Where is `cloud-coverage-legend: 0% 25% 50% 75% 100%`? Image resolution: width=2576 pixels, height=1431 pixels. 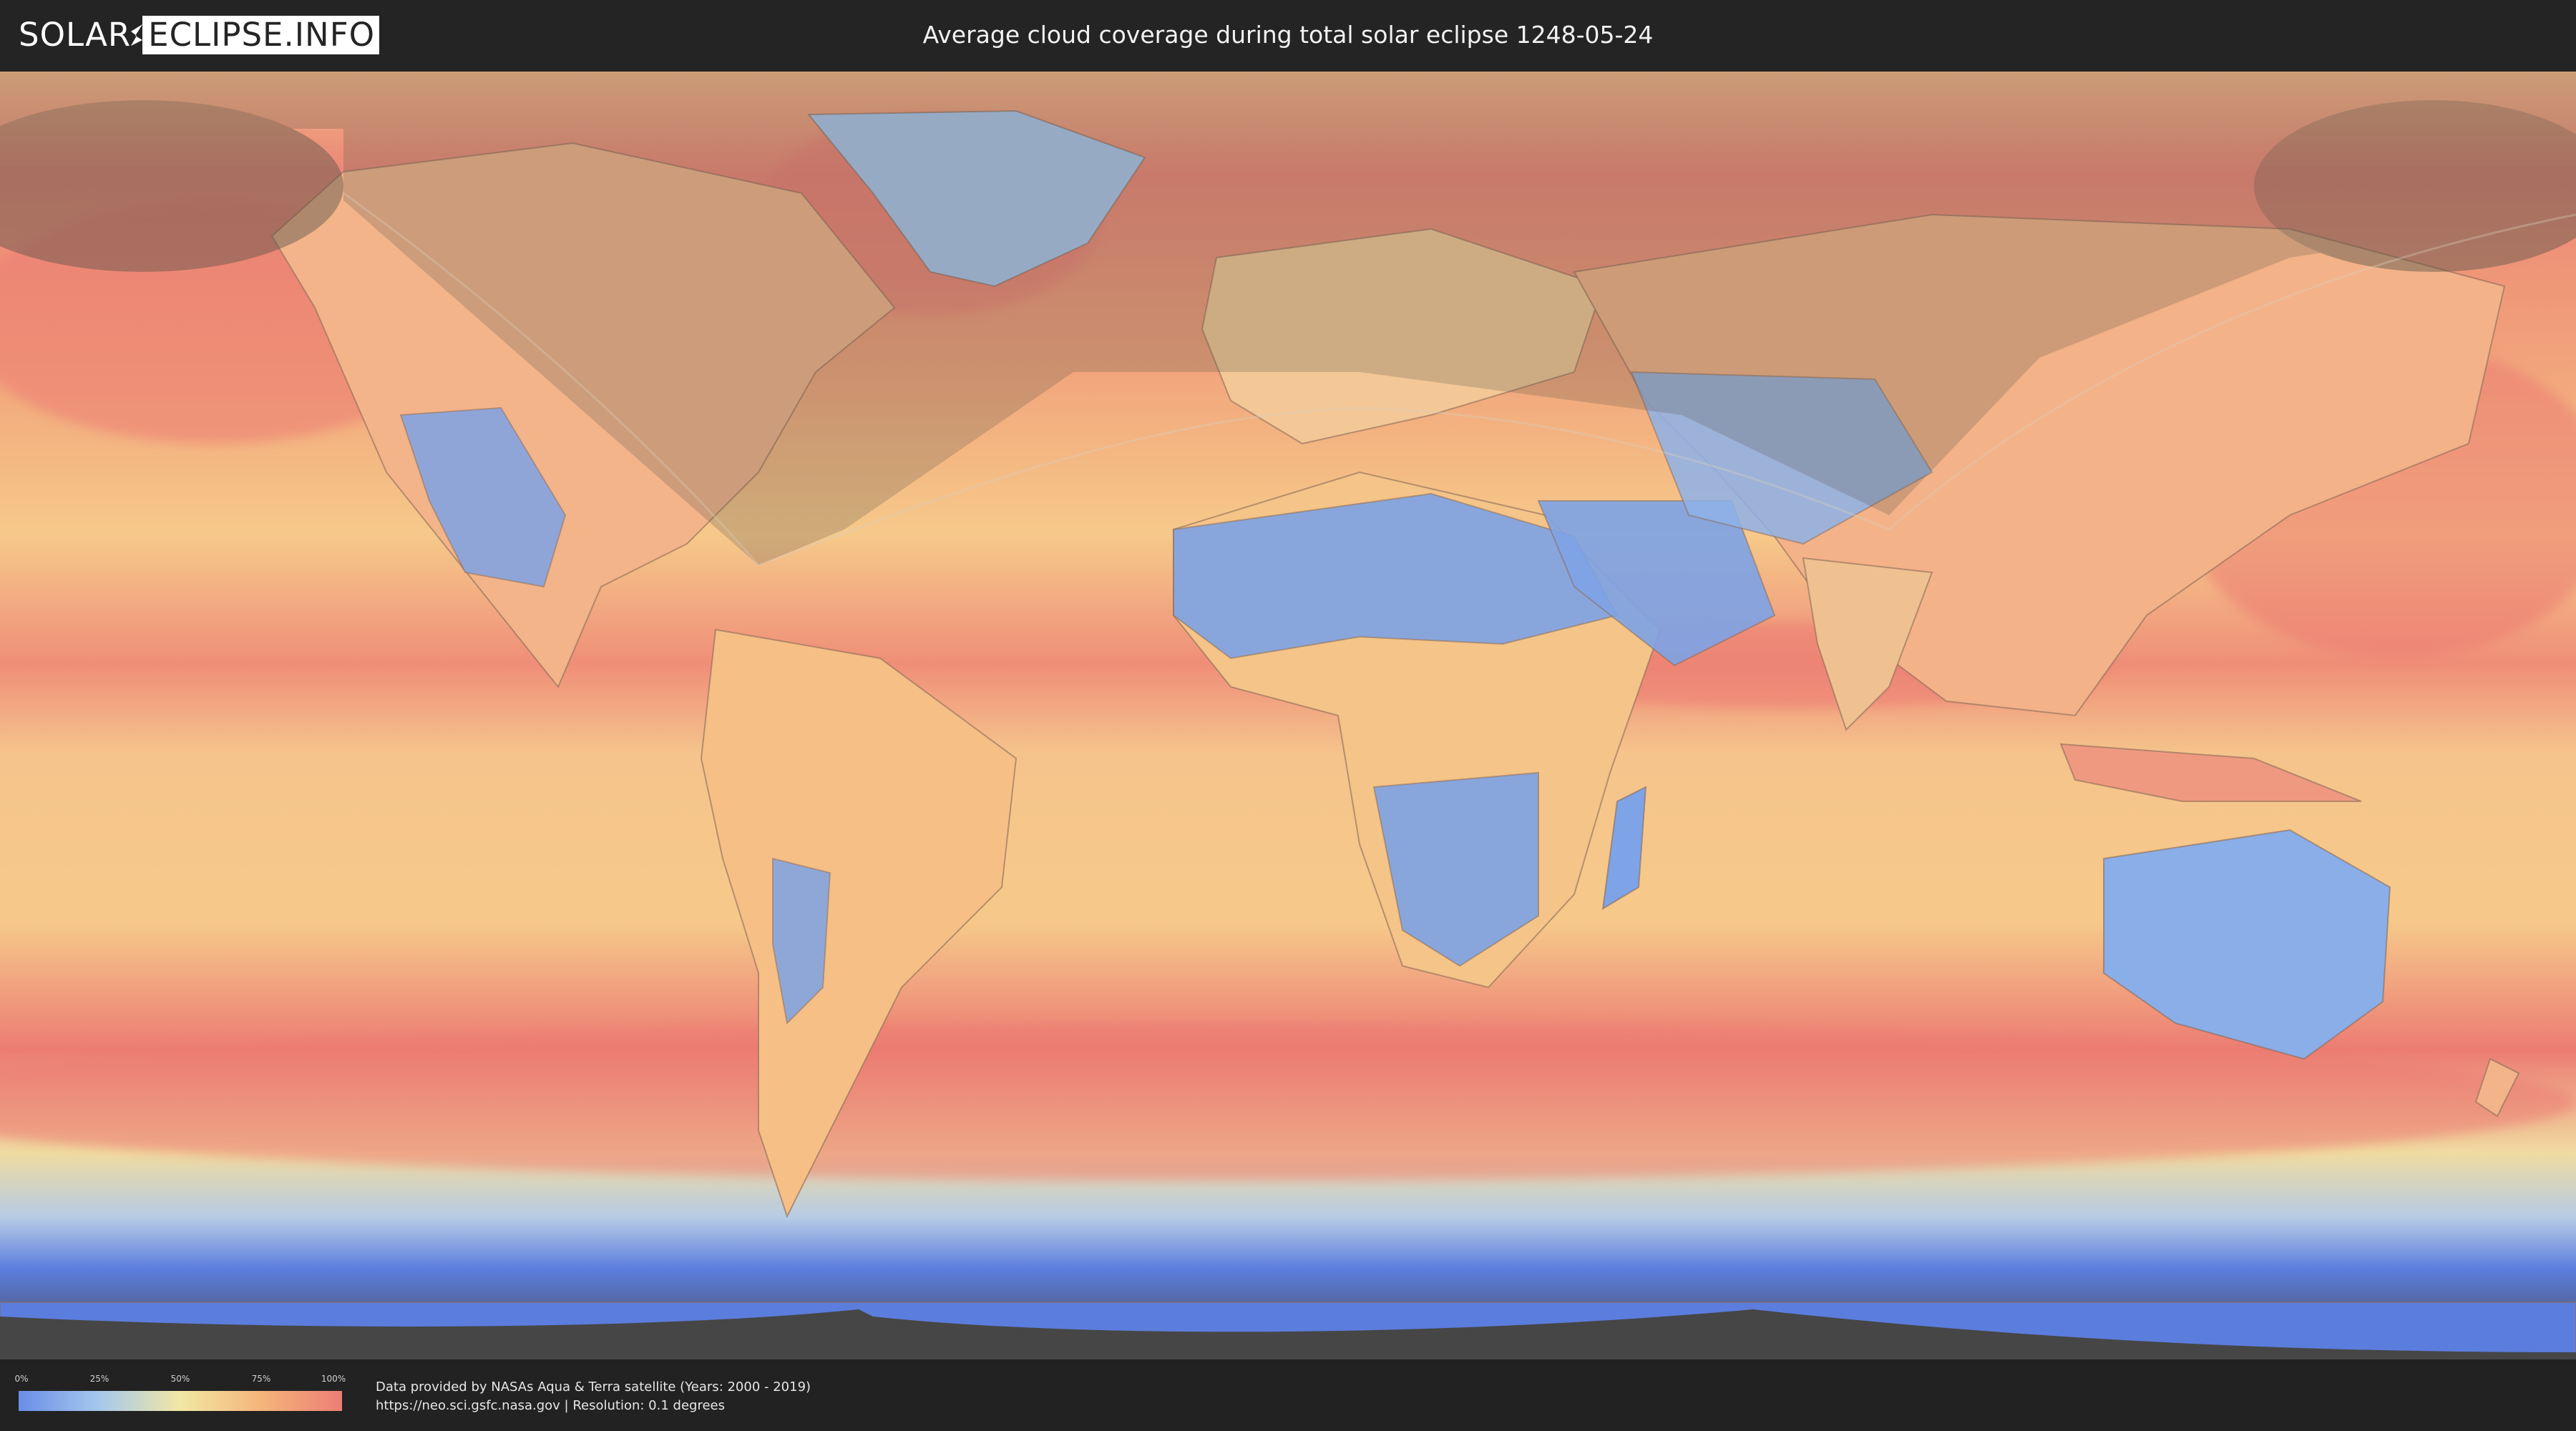
cloud-coverage-legend: 0% 25% 50% 75% 100% is located at coordinates (180, 1395).